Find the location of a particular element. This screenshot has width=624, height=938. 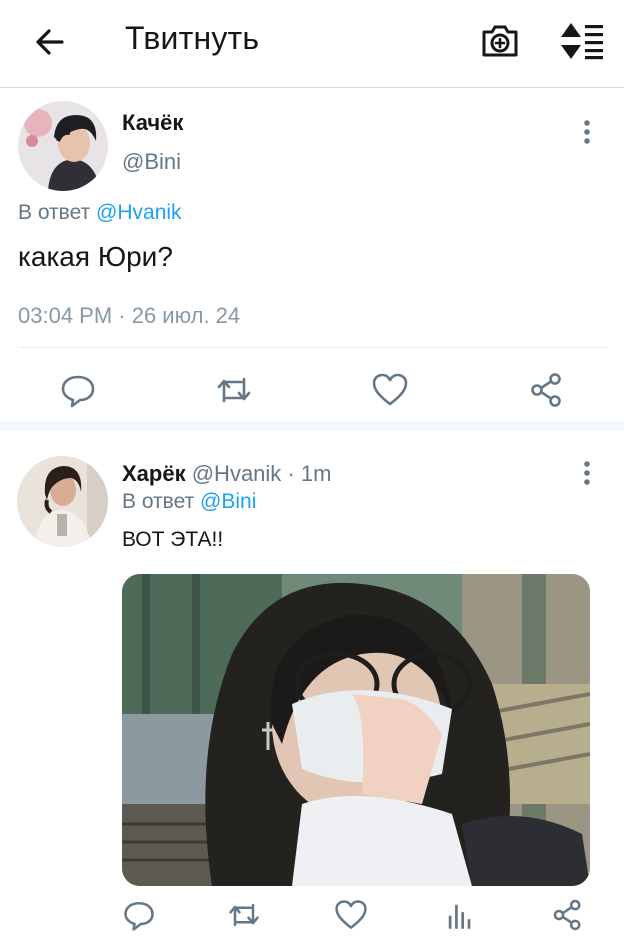

stats-icon is located at coordinates (460, 915).